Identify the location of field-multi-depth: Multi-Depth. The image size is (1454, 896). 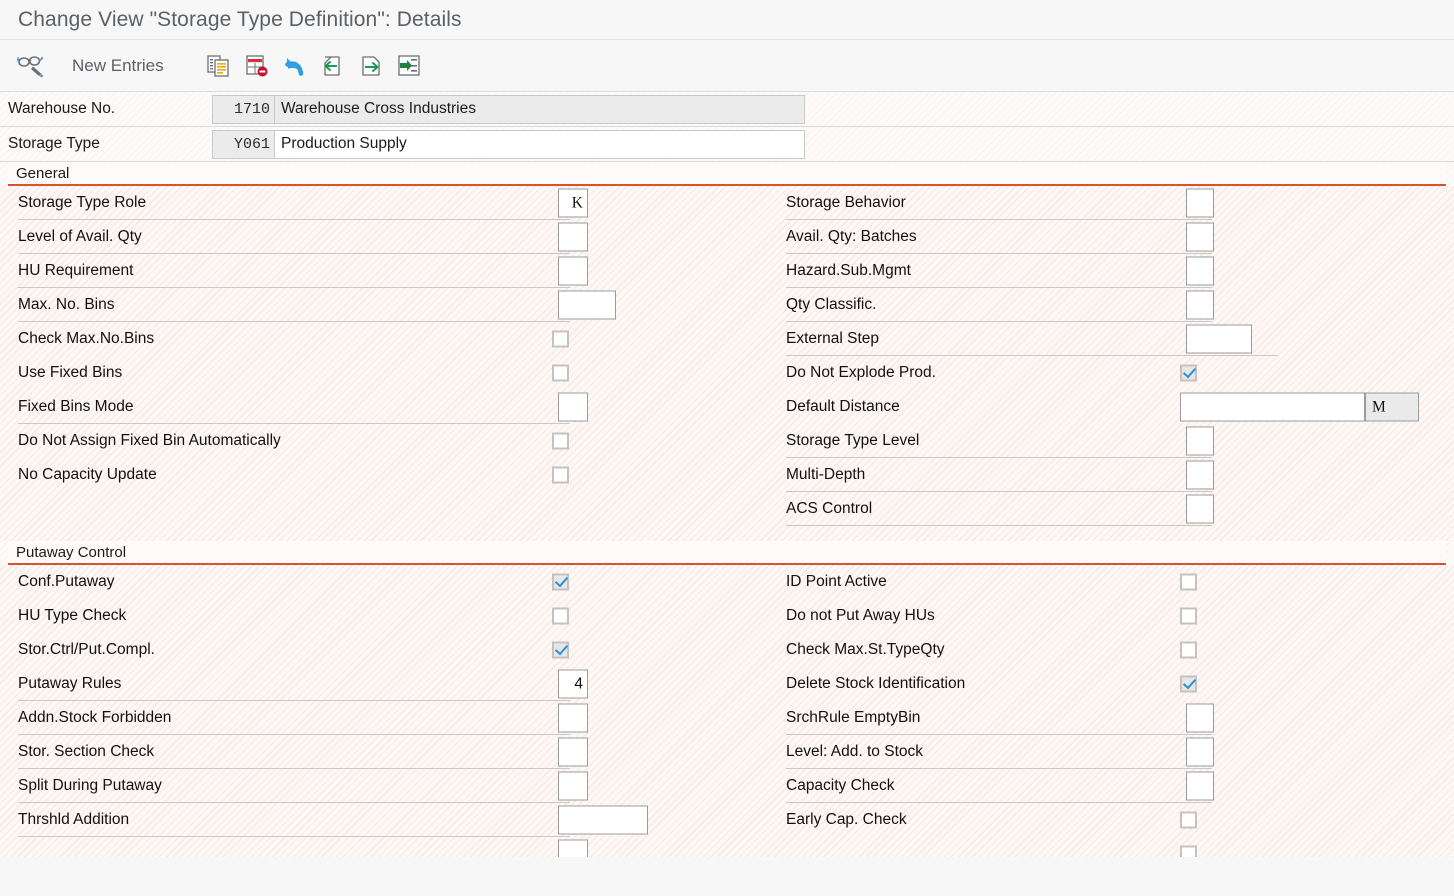
(1111, 475).